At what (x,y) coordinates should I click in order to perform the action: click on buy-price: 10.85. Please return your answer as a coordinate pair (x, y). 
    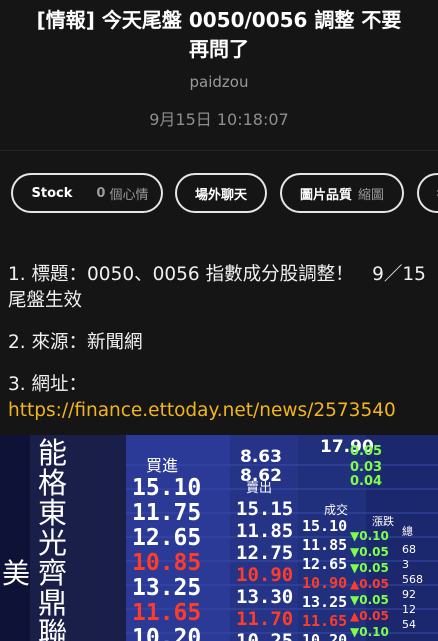
    Looking at the image, I should click on (166, 563).